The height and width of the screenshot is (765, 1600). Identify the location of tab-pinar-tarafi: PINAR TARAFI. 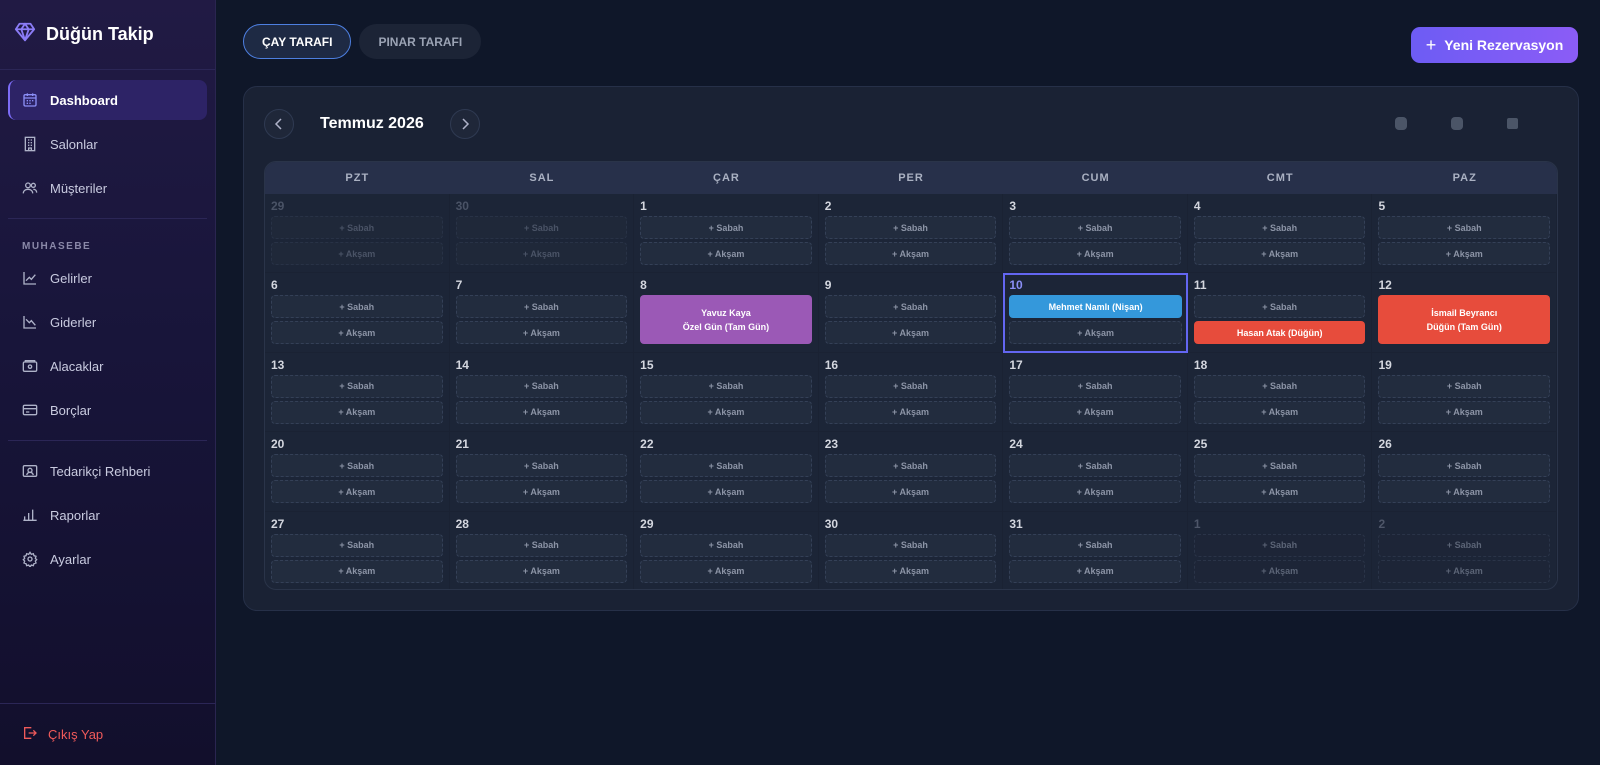
(420, 41).